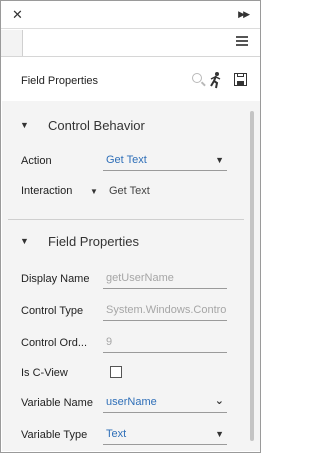 This screenshot has width=320, height=453. I want to click on variable-name-combobox: userName ⌄, so click(165, 402).